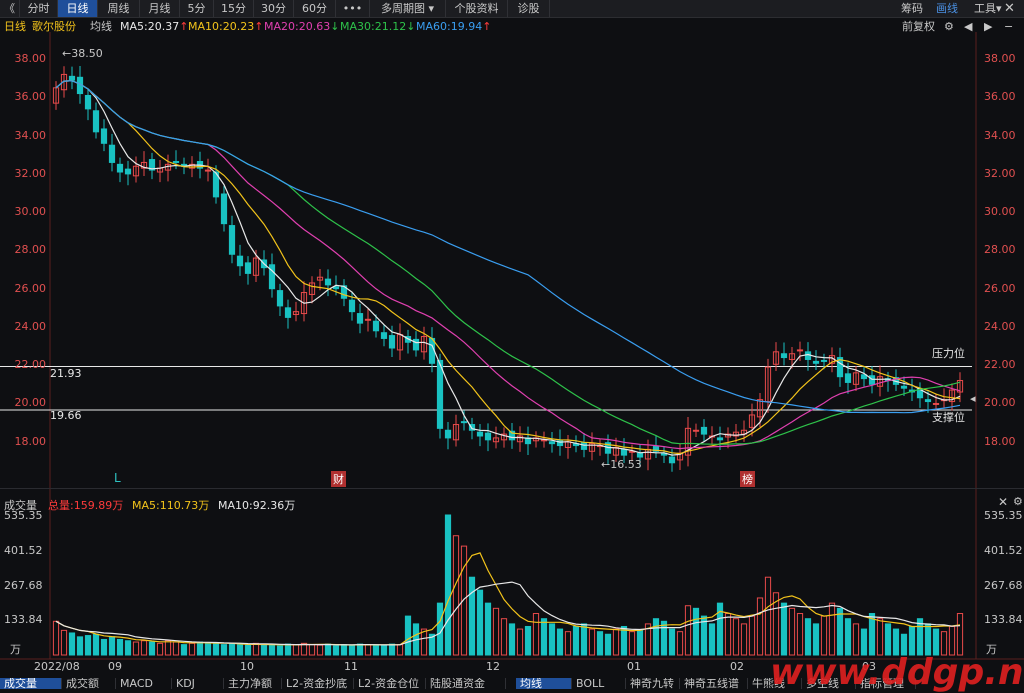  Describe the element at coordinates (101, 26) in the screenshot. I see `ma-label: 均线` at that location.